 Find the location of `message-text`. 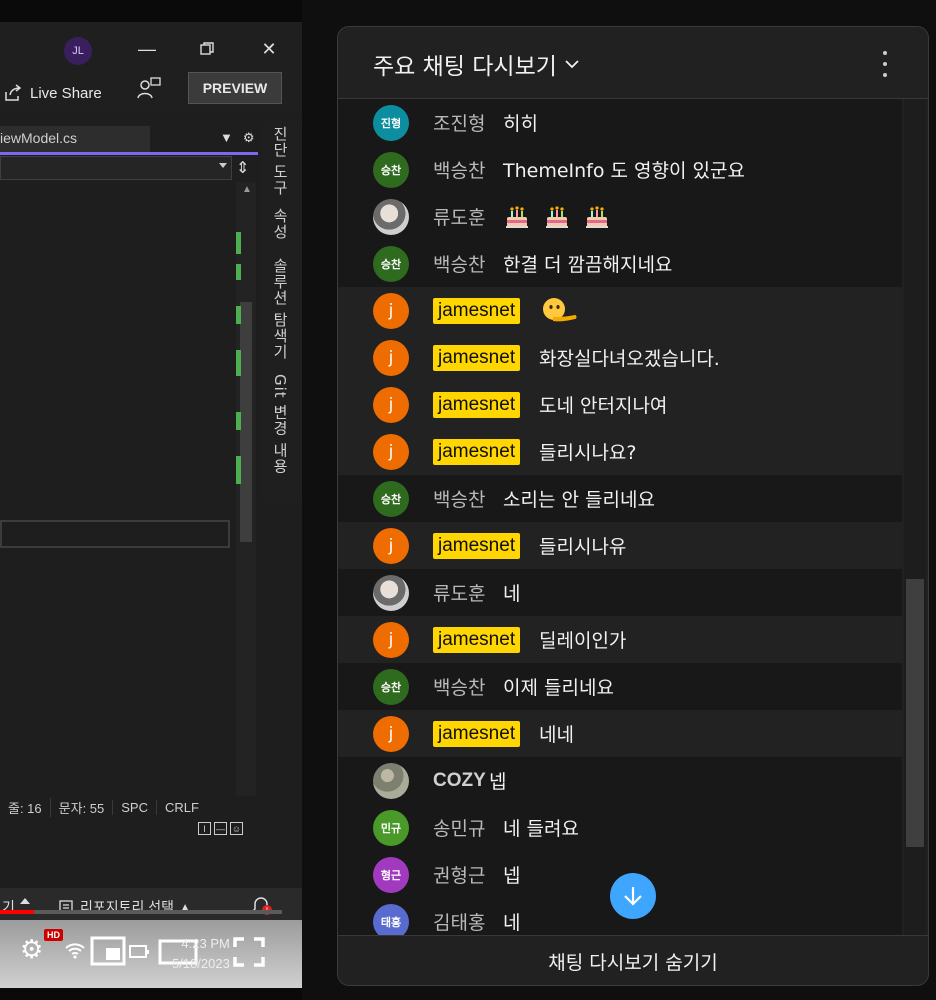

message-text is located at coordinates (559, 311).